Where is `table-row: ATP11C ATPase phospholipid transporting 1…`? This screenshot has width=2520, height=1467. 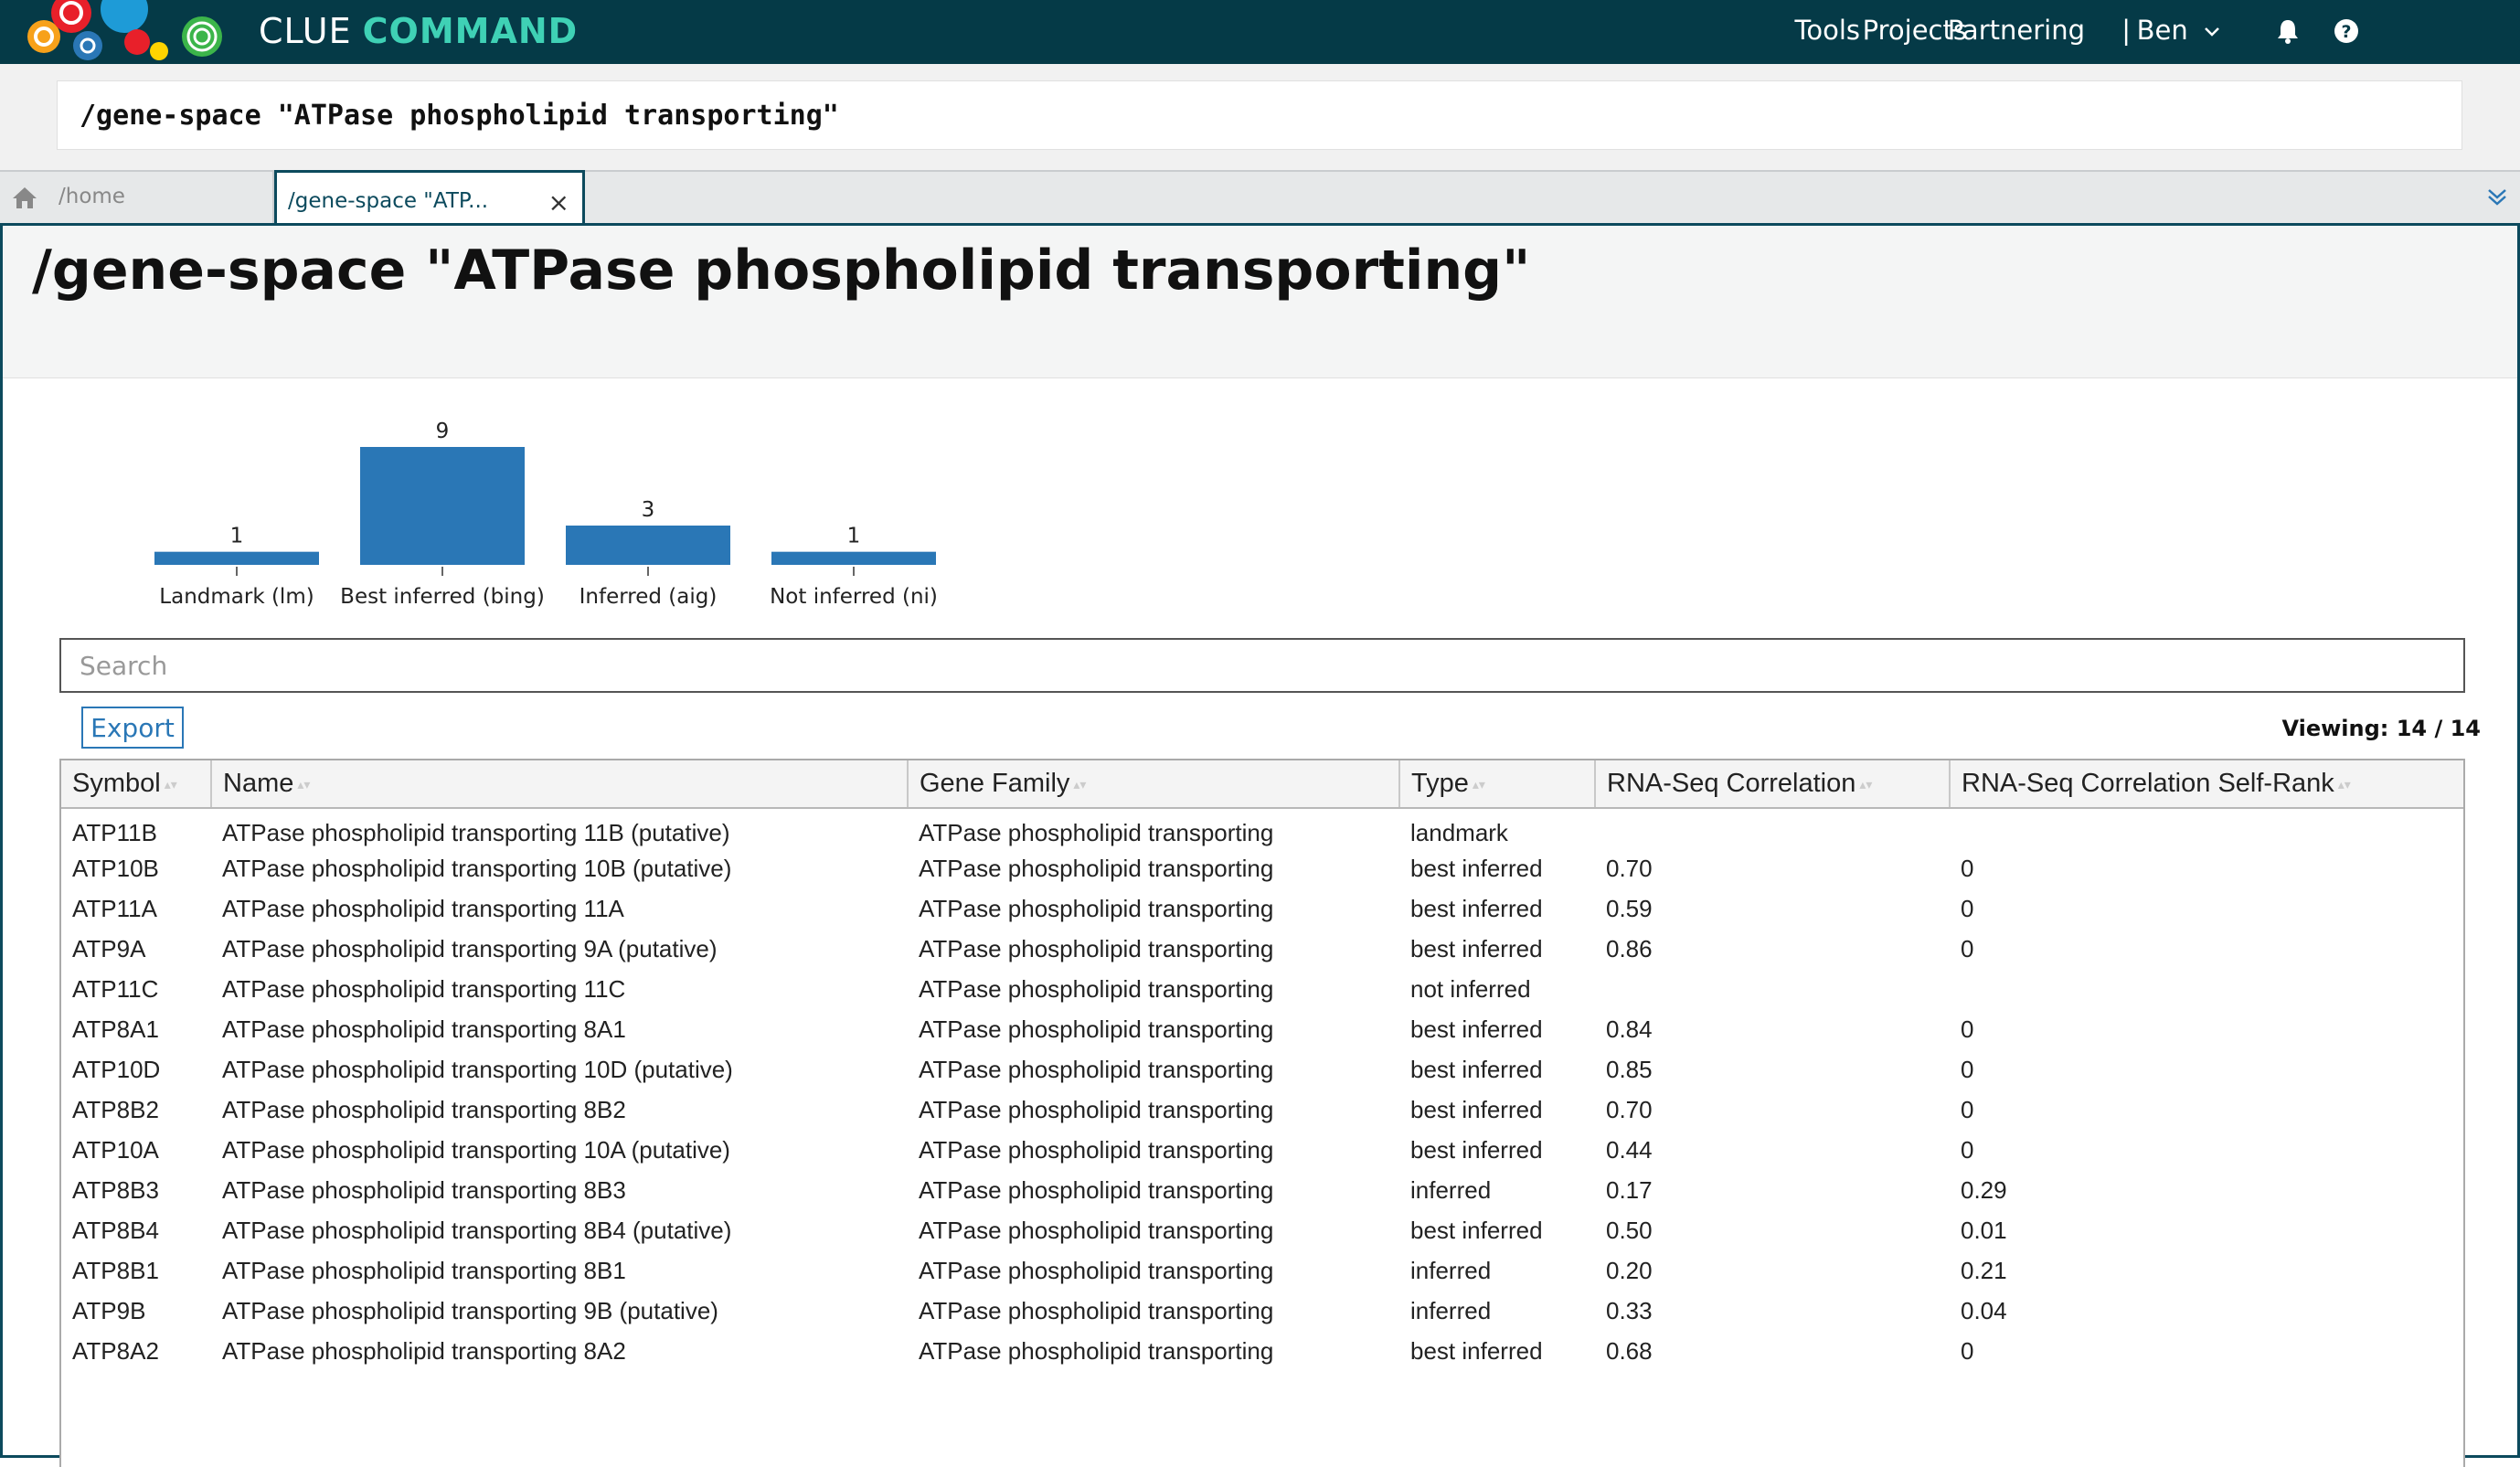
table-row: ATP11C ATPase phospholipid transporting 1… is located at coordinates (1262, 989).